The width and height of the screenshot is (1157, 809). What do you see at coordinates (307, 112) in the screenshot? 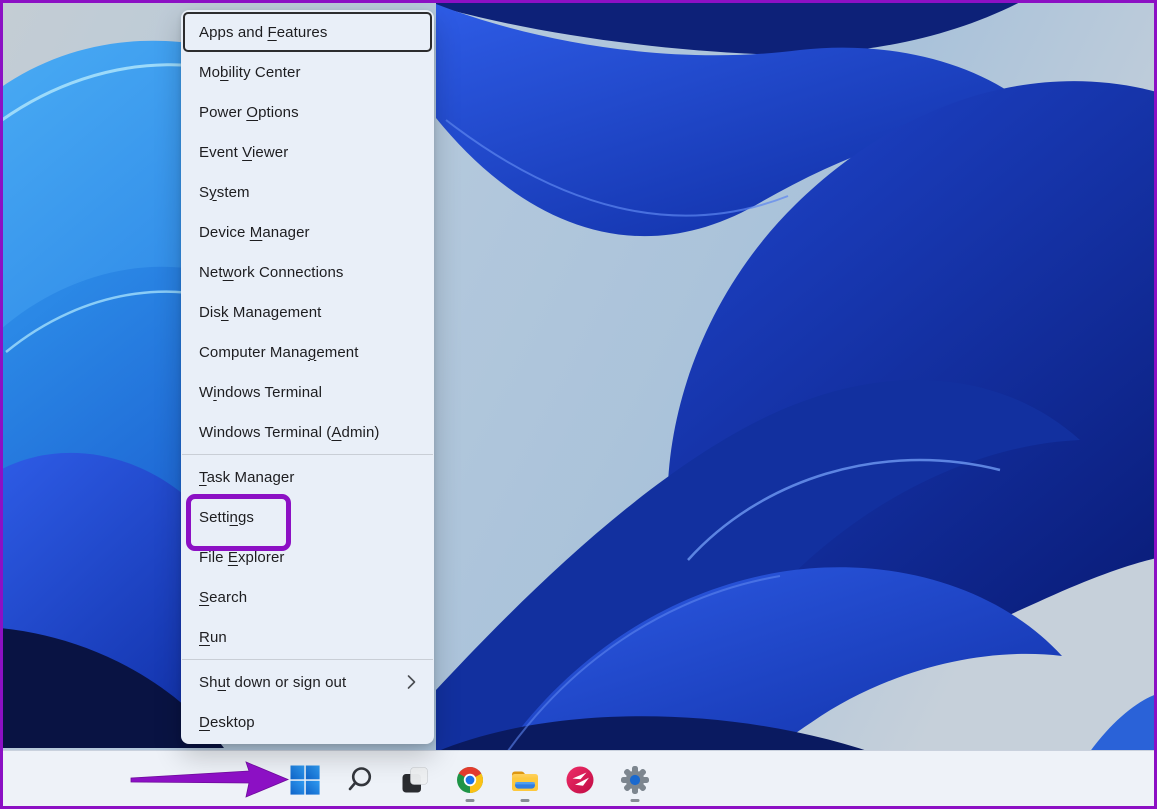
I see `menu-item-power-options: Power Options` at bounding box center [307, 112].